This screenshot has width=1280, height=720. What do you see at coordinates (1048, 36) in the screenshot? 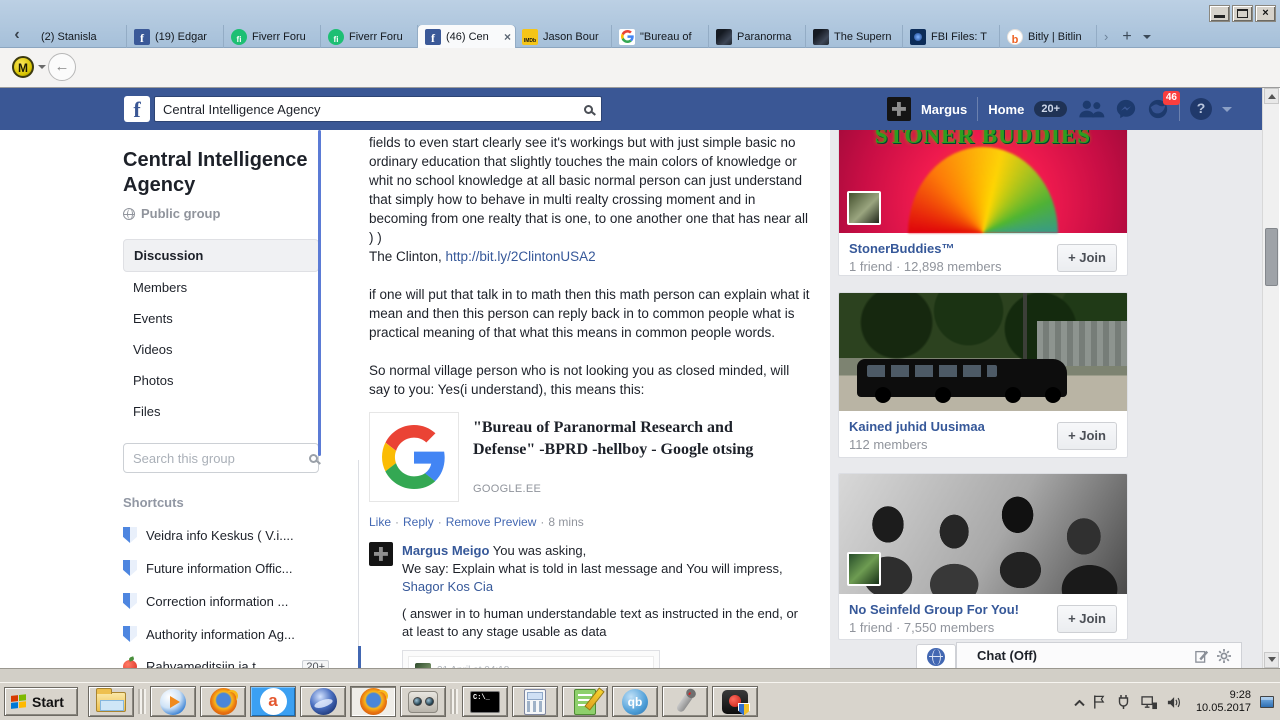
I see `browser-tab: Bitly | Bitlin` at bounding box center [1048, 36].